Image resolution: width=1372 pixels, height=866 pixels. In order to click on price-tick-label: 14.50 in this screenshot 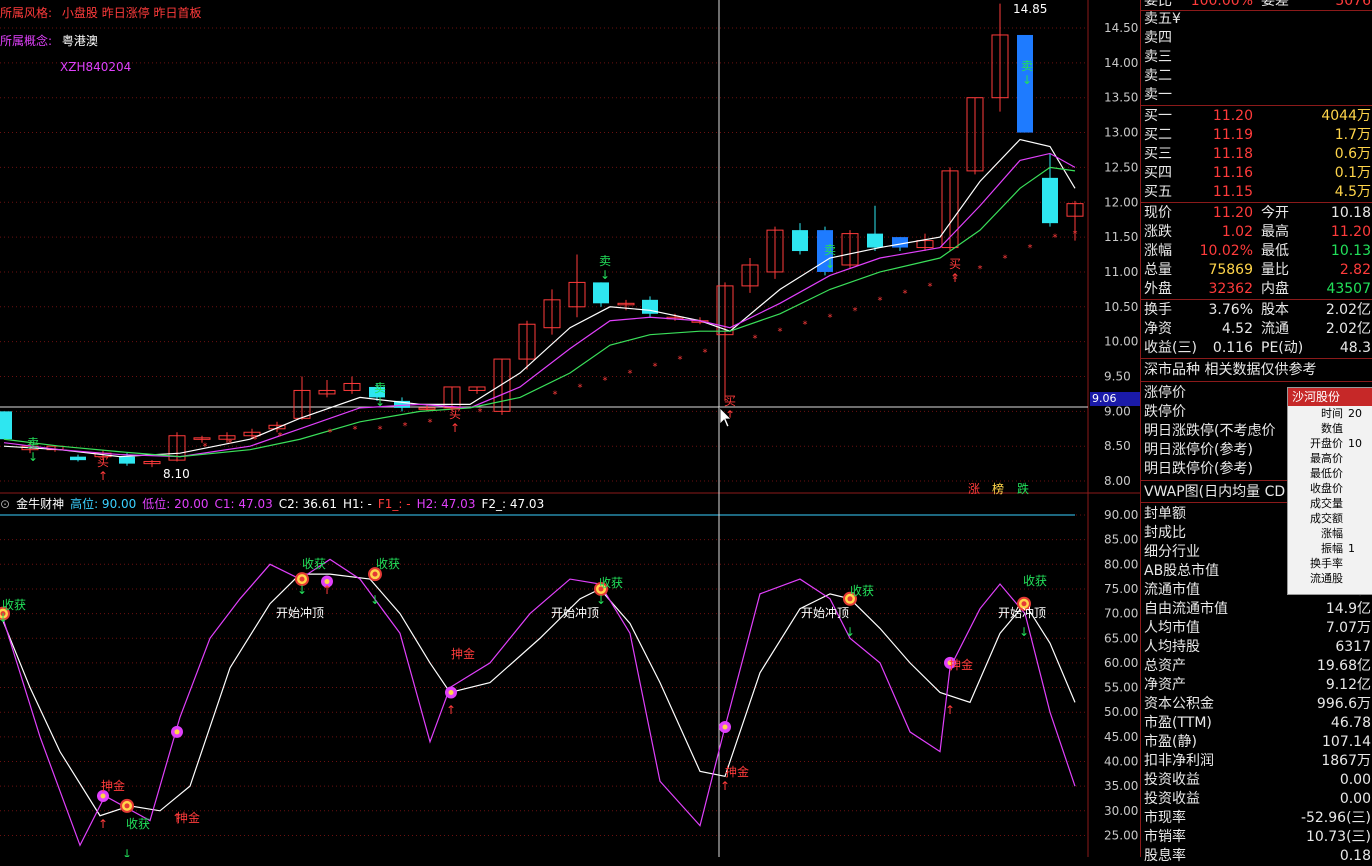, I will do `click(1121, 28)`.